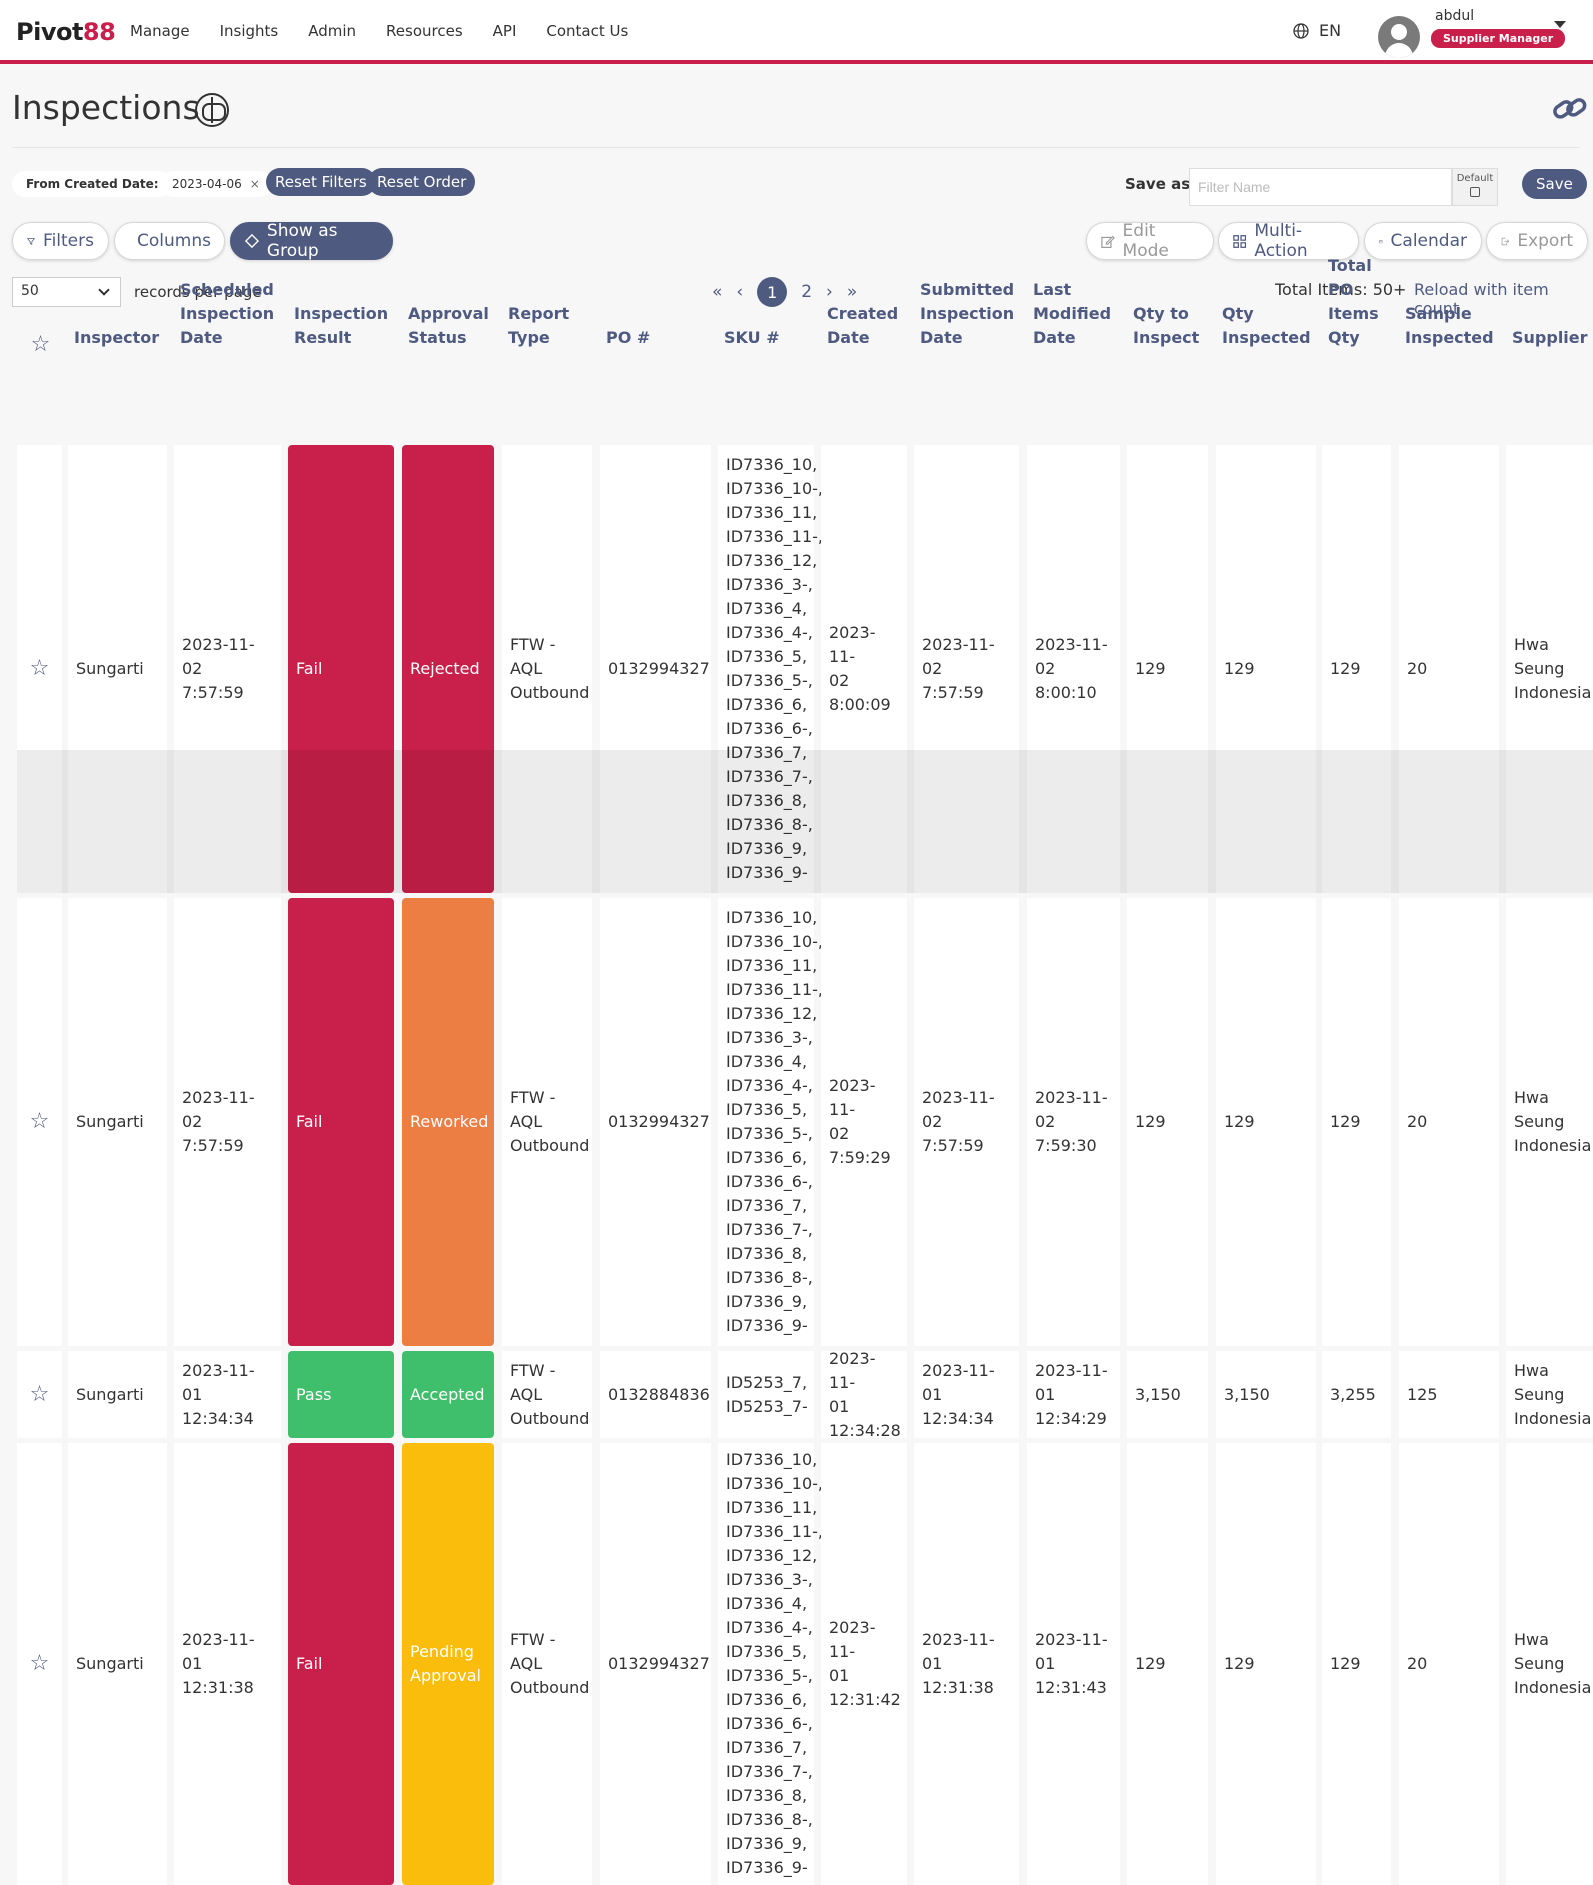  Describe the element at coordinates (1345, 1663) in the screenshot. I see `cell-total_po-line: 129` at that location.